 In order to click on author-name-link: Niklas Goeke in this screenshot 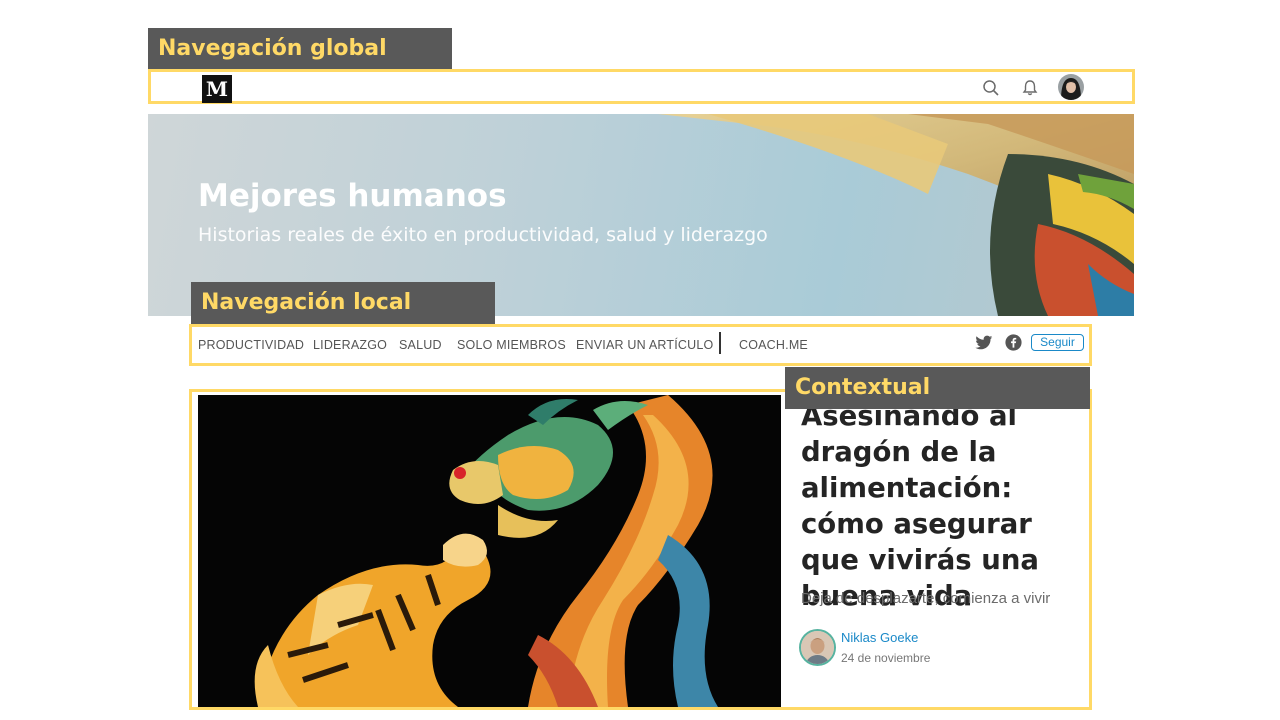, I will do `click(879, 637)`.